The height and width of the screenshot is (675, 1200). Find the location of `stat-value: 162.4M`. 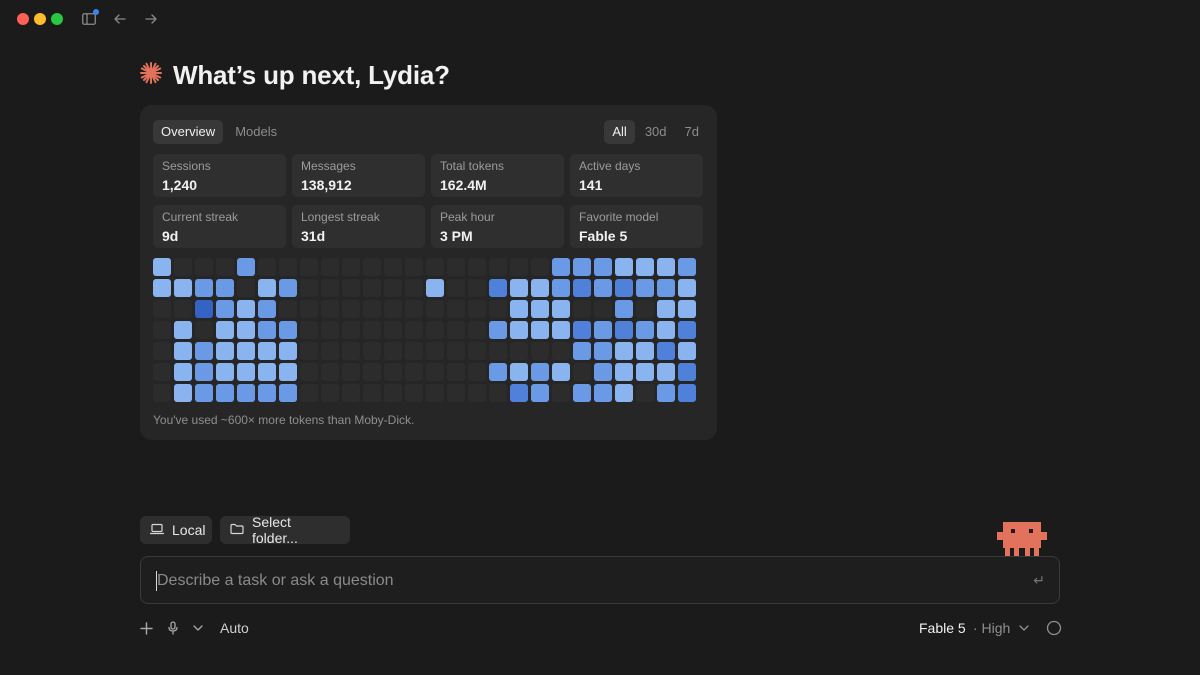

stat-value: 162.4M is located at coordinates (463, 185).